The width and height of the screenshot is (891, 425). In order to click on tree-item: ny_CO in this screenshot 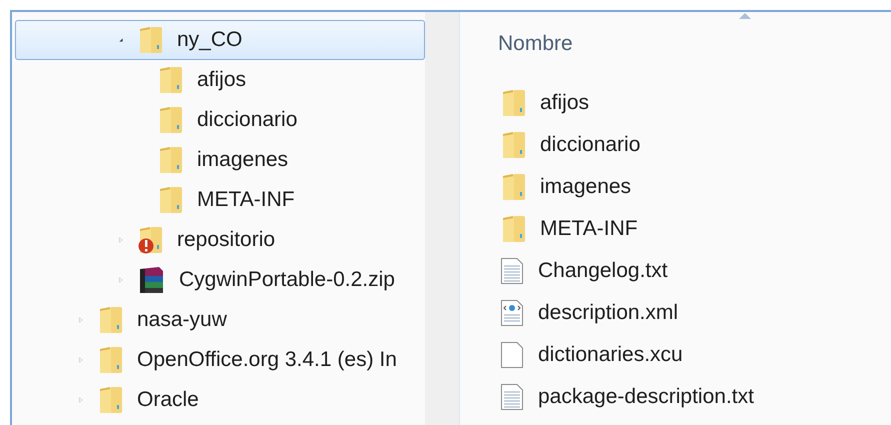, I will do `click(220, 40)`.